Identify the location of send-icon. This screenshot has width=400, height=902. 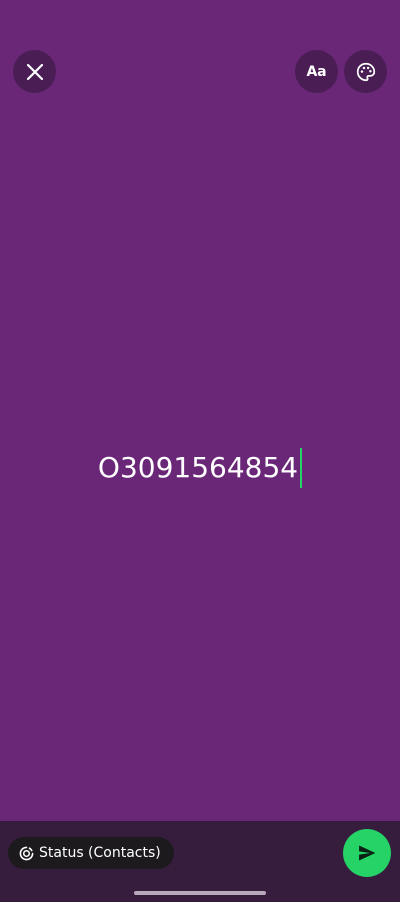
(367, 853).